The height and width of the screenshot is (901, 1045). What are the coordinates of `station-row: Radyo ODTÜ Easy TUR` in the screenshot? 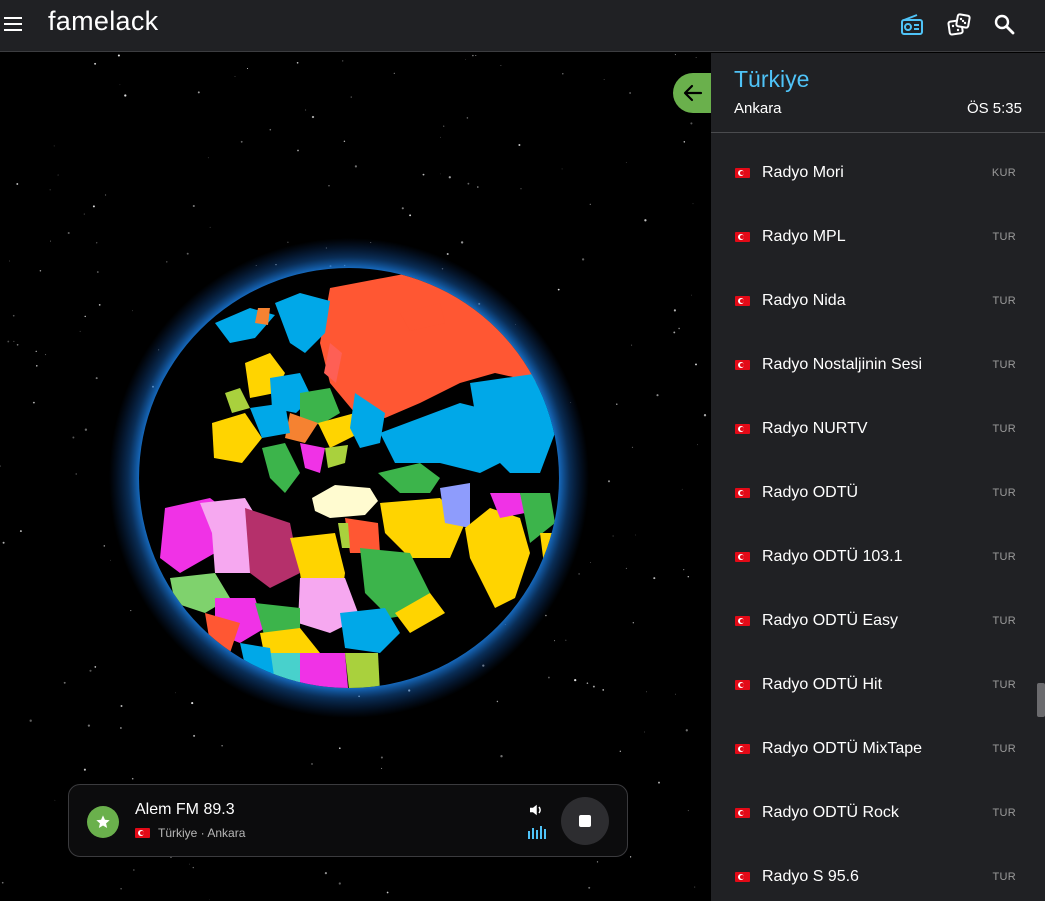 It's located at (873, 621).